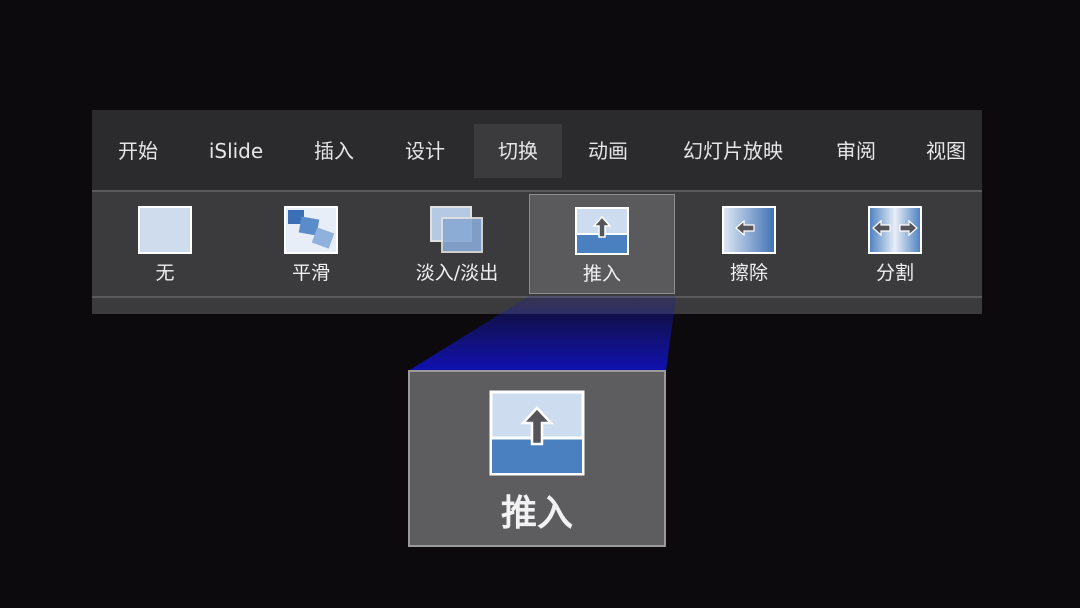  I want to click on push-up-transition-icon, so click(537, 433).